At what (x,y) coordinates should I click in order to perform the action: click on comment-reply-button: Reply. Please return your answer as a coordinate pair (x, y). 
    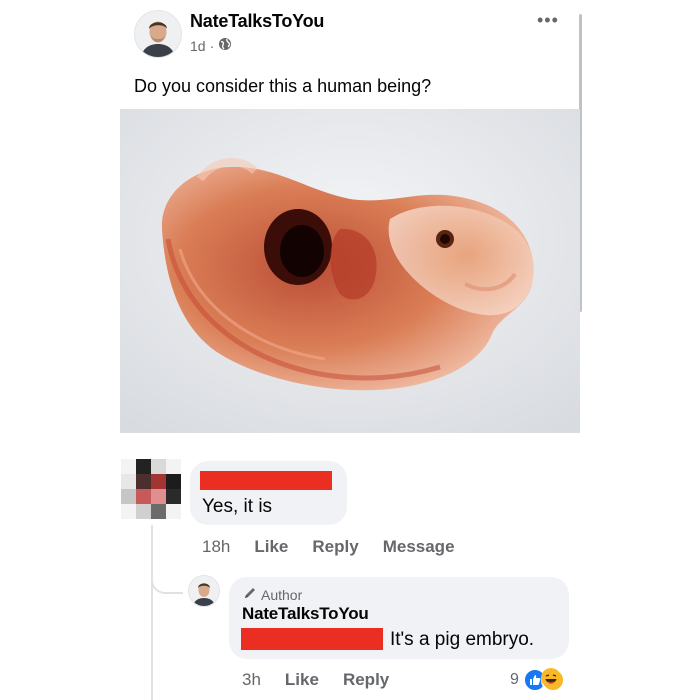
    Looking at the image, I should click on (335, 547).